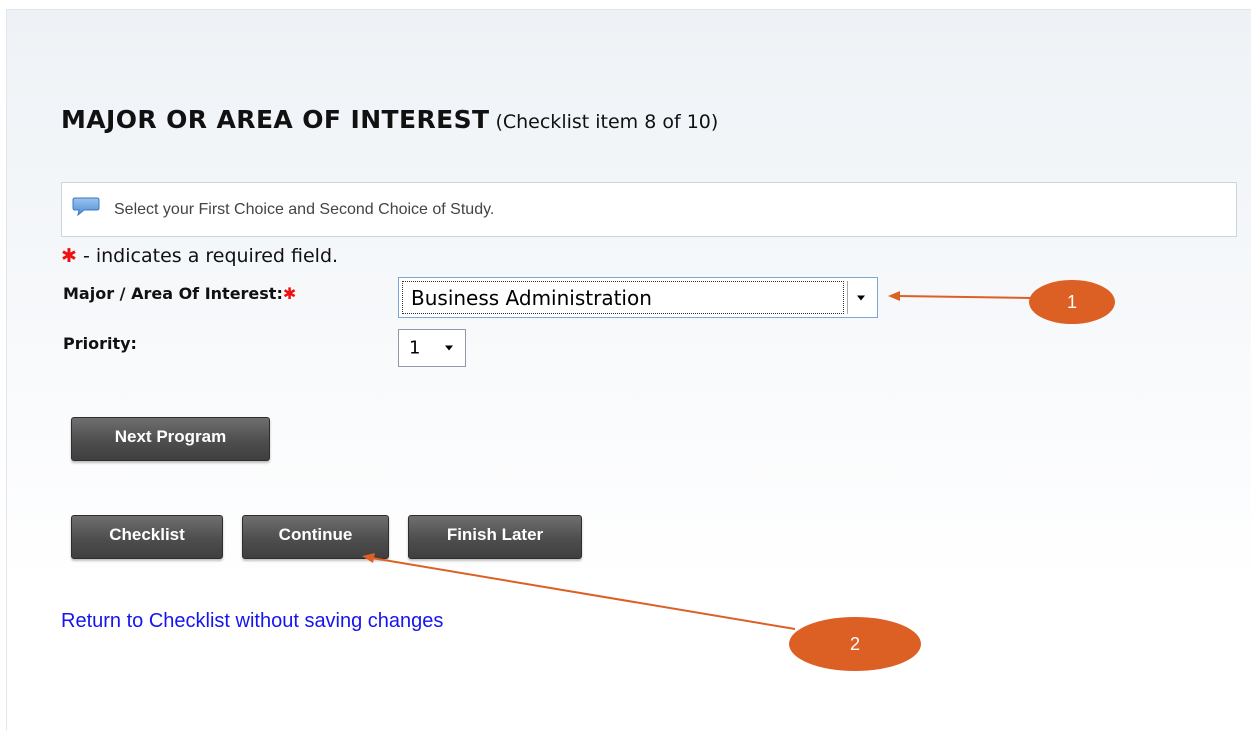 This screenshot has width=1251, height=730. Describe the element at coordinates (100, 343) in the screenshot. I see `priority-label: Priority:` at that location.